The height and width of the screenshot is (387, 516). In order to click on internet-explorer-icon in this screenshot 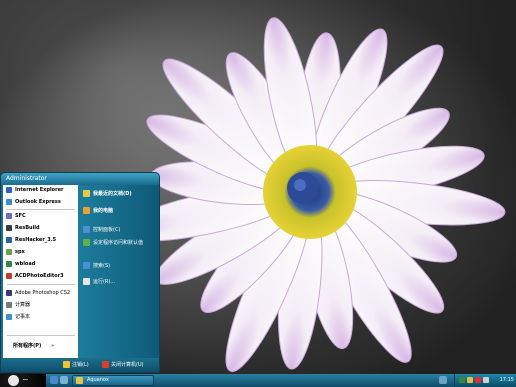, I will do `click(9, 189)`.